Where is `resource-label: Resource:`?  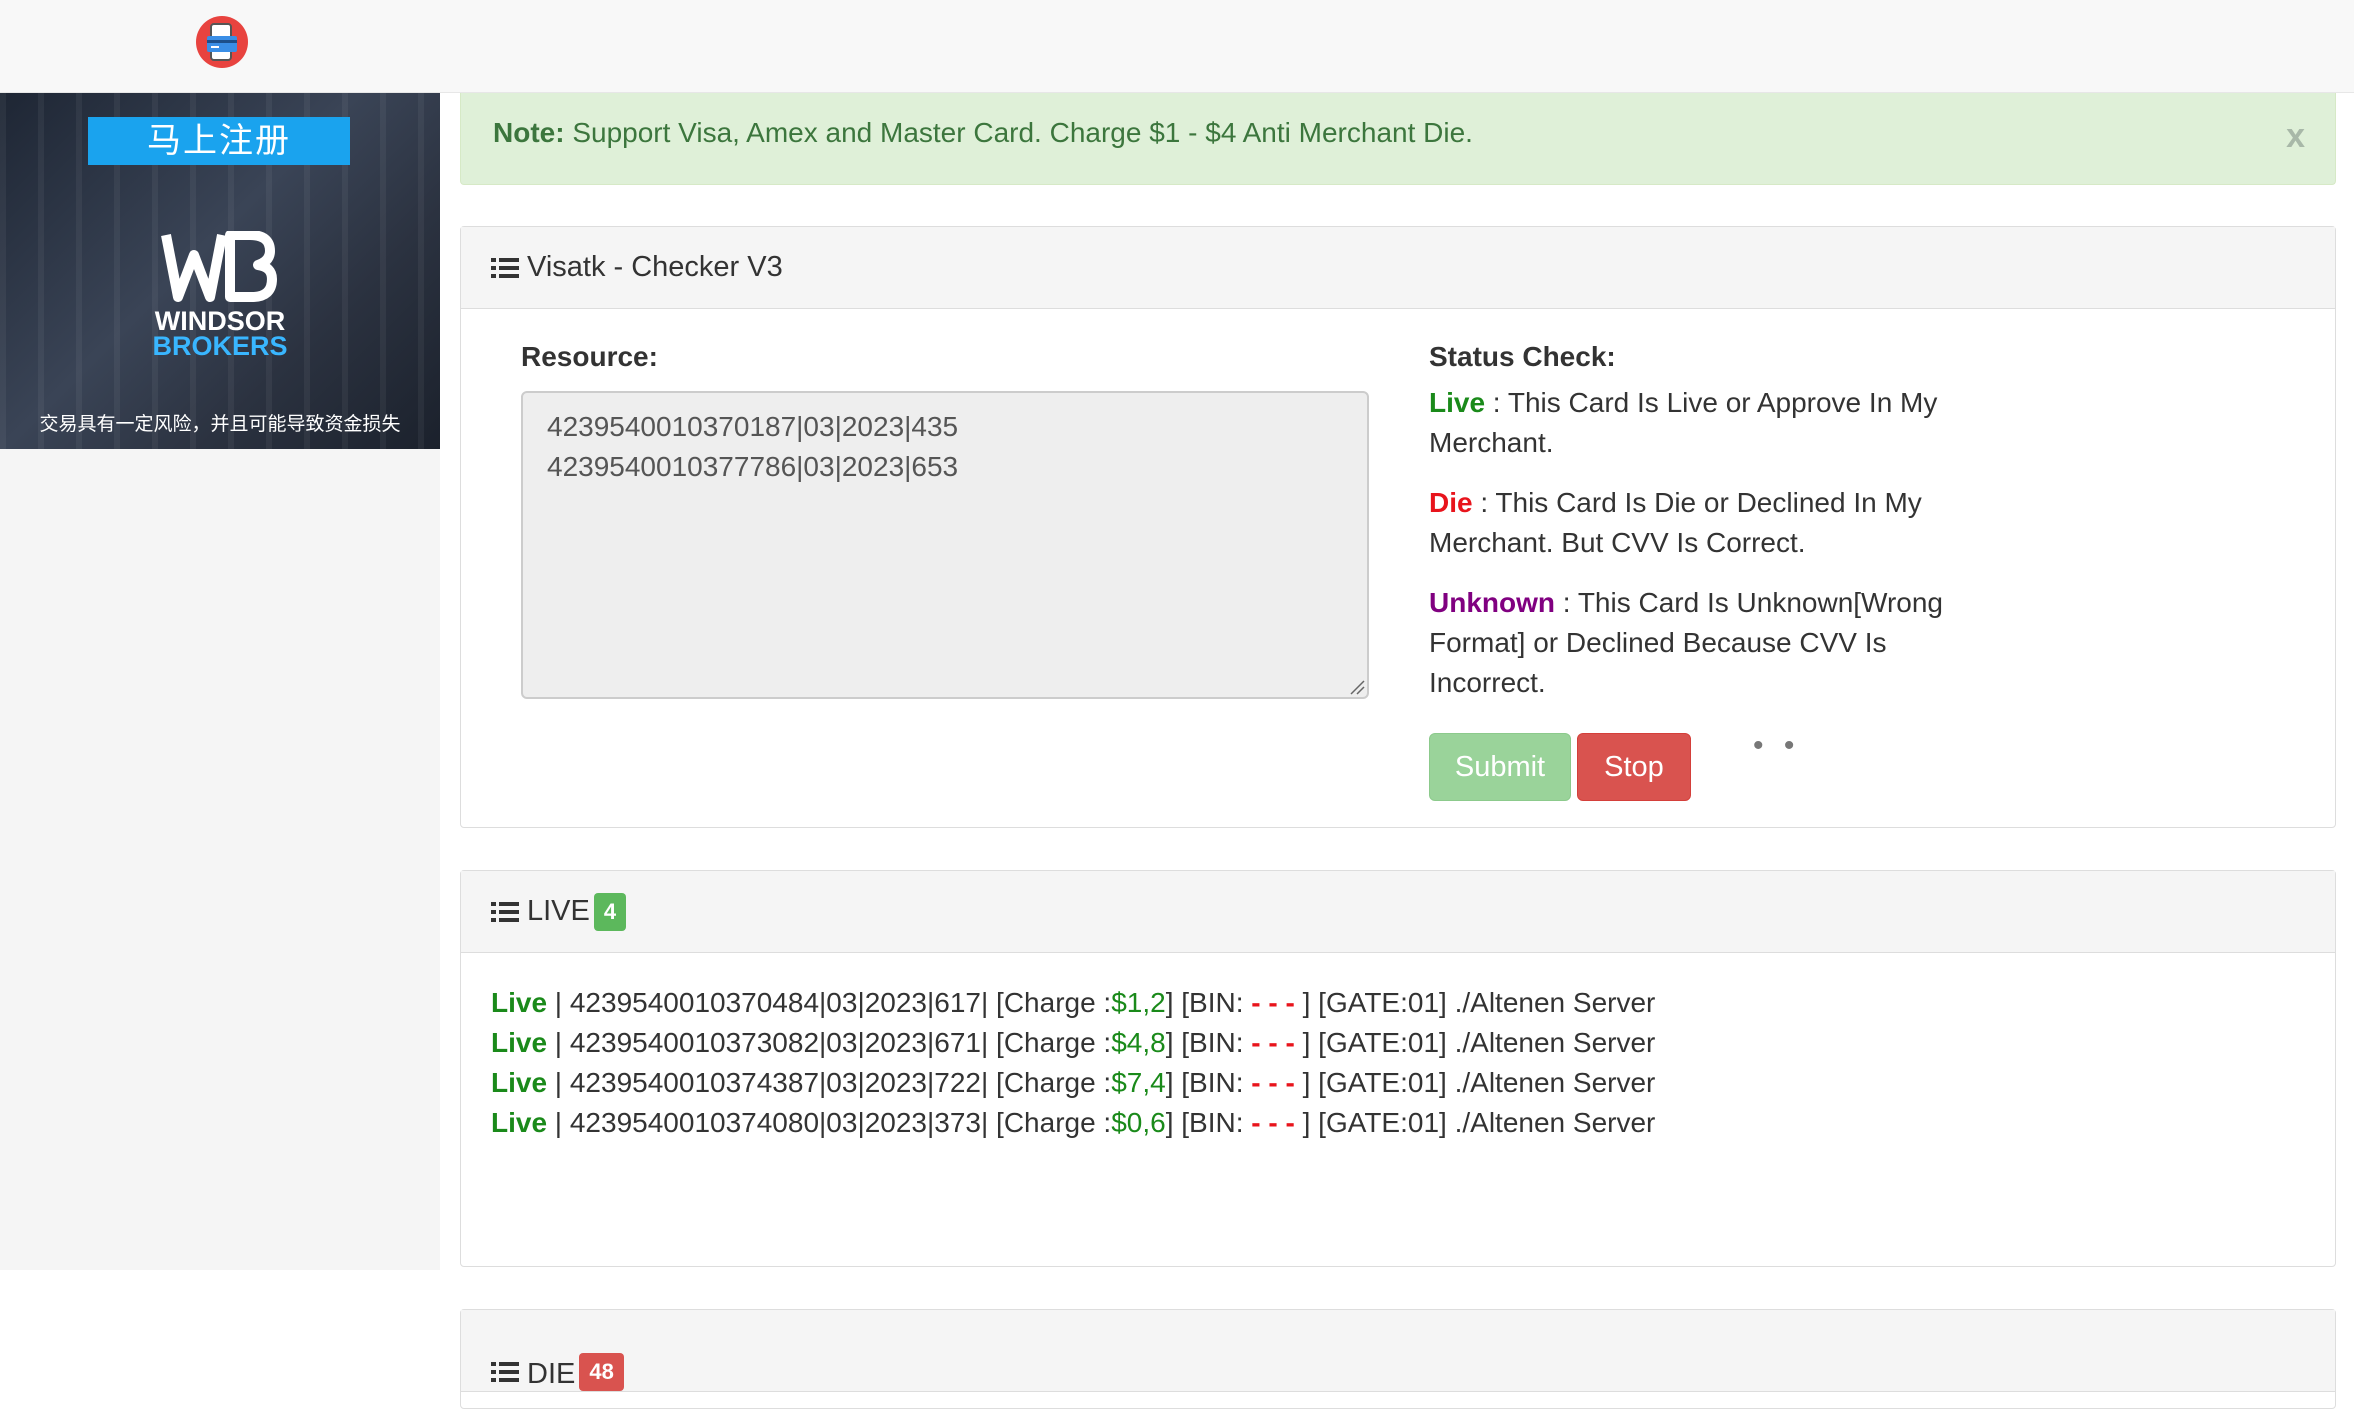 resource-label: Resource: is located at coordinates (589, 356).